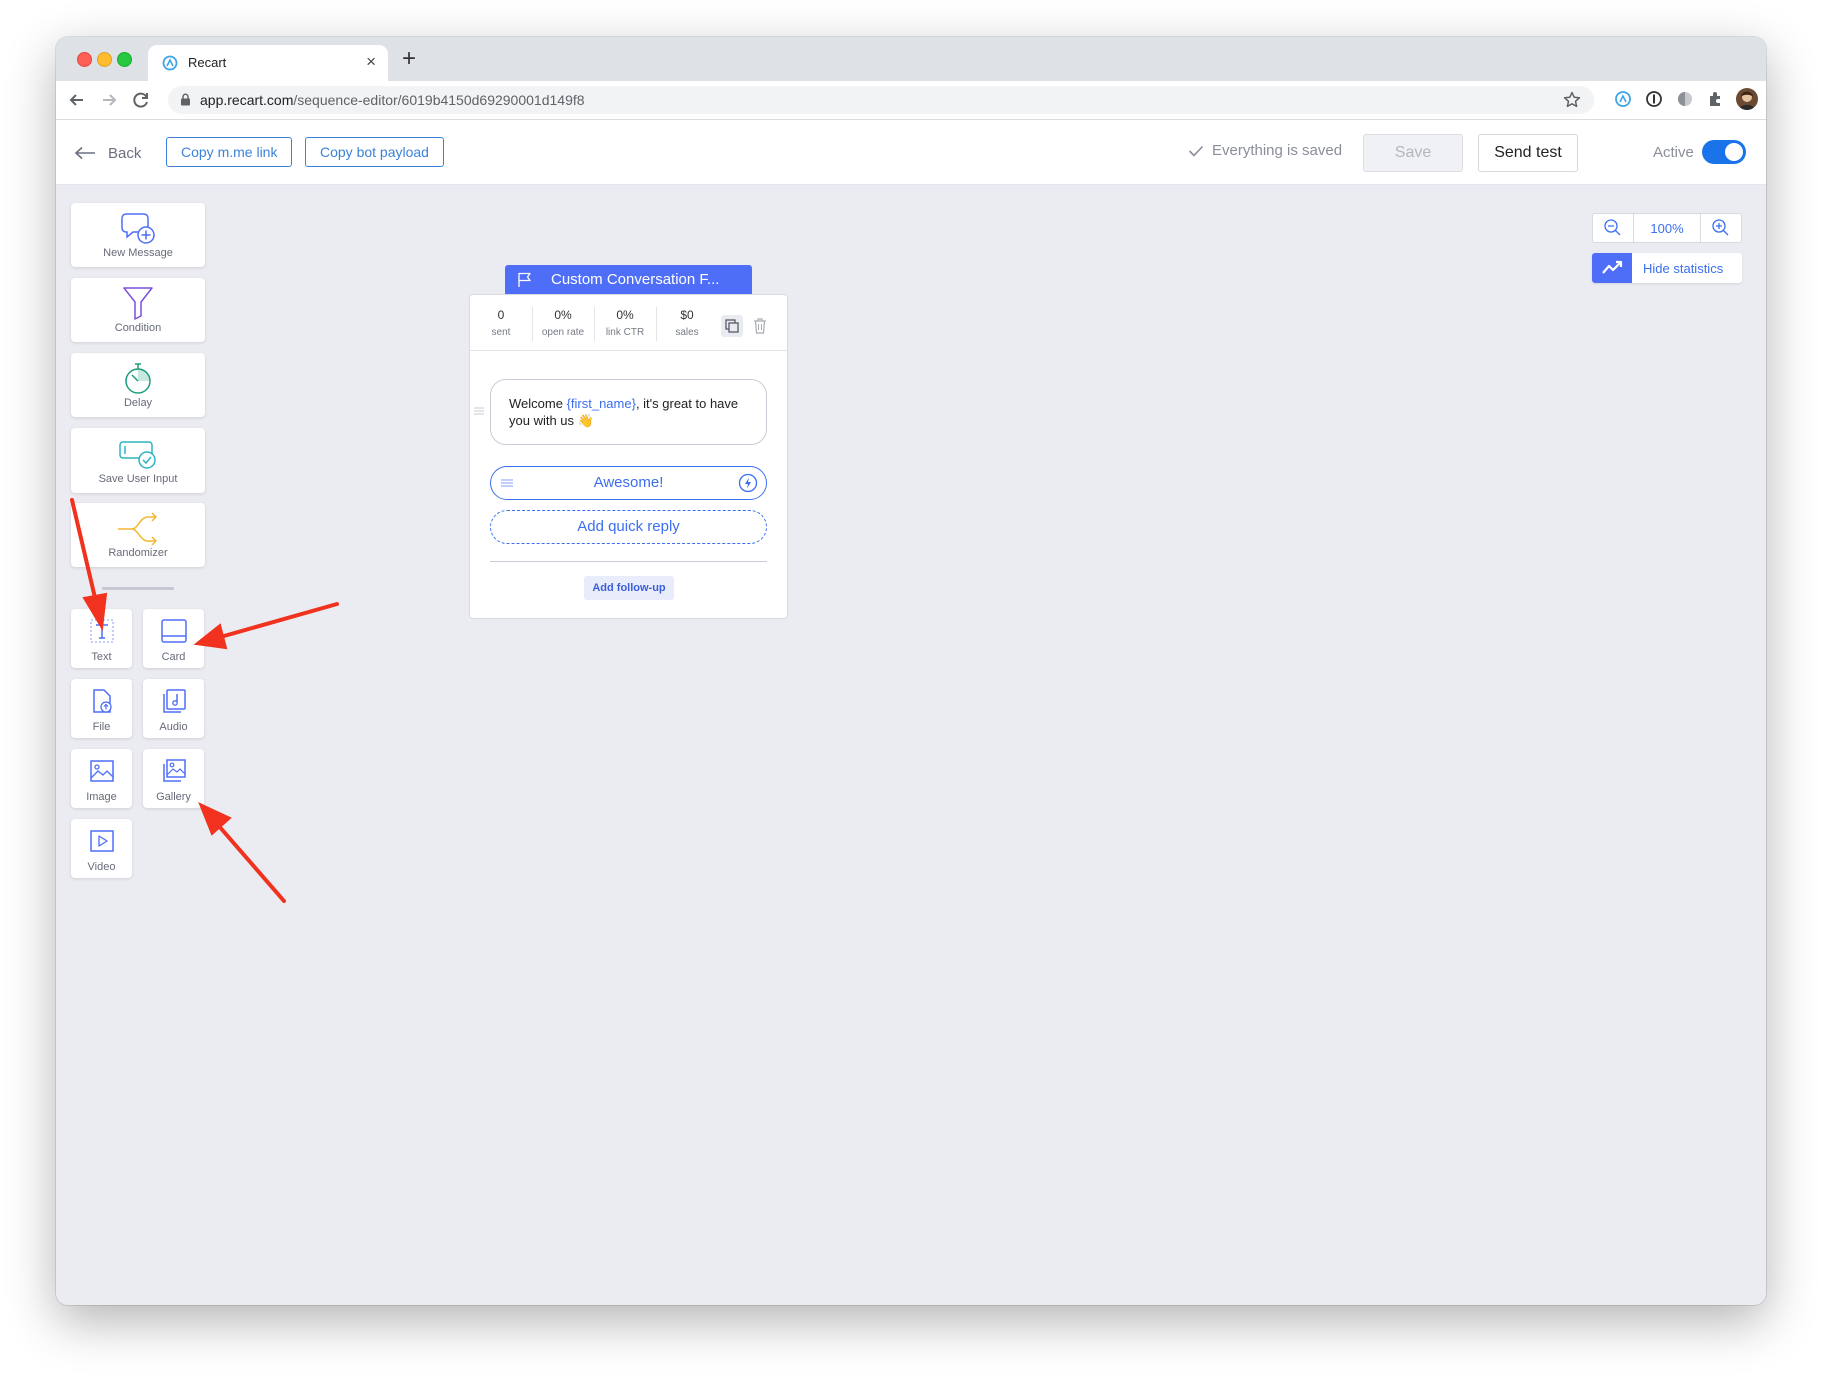 This screenshot has width=1822, height=1378. Describe the element at coordinates (601, 403) in the screenshot. I see `first-name-variable: {first_name}` at that location.